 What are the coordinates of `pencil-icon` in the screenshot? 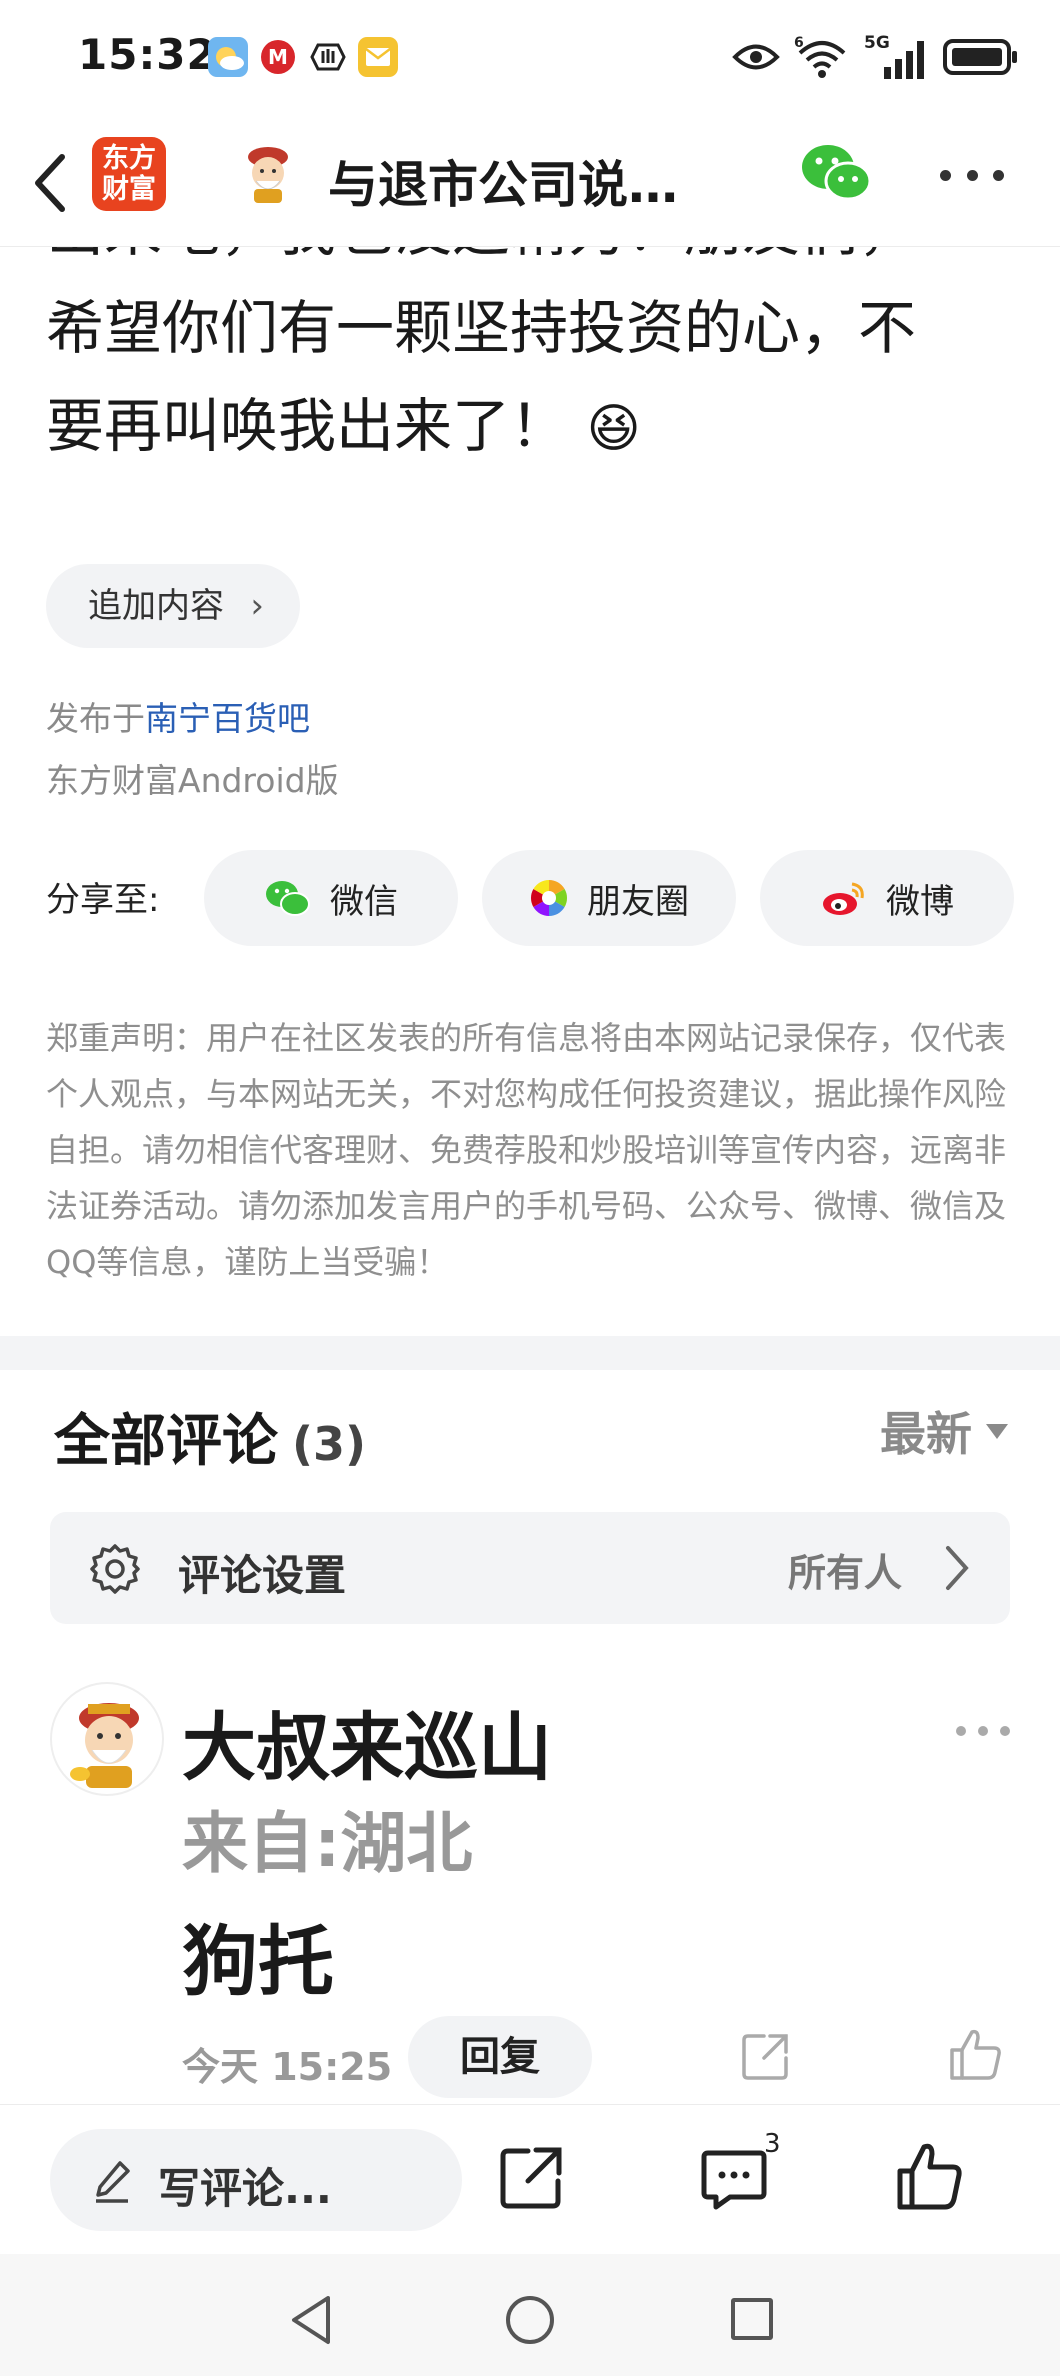 It's located at (113, 2182).